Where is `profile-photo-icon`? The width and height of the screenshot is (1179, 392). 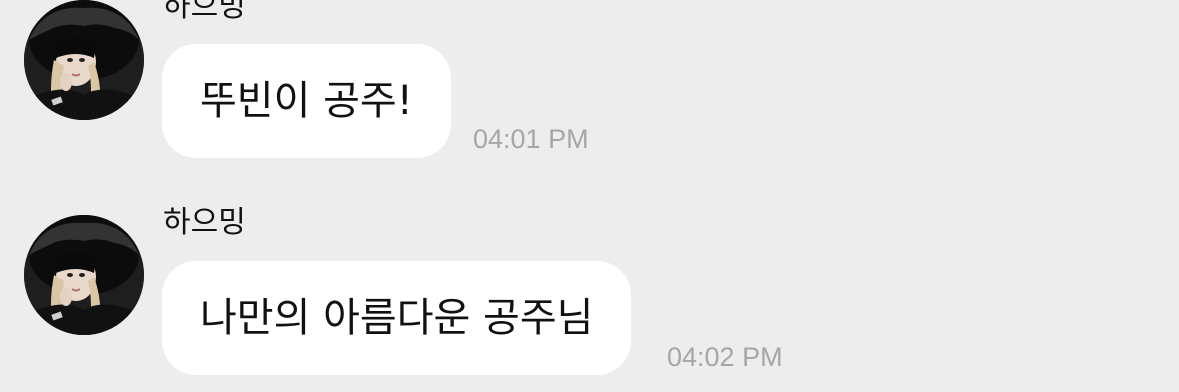 profile-photo-icon is located at coordinates (84, 275).